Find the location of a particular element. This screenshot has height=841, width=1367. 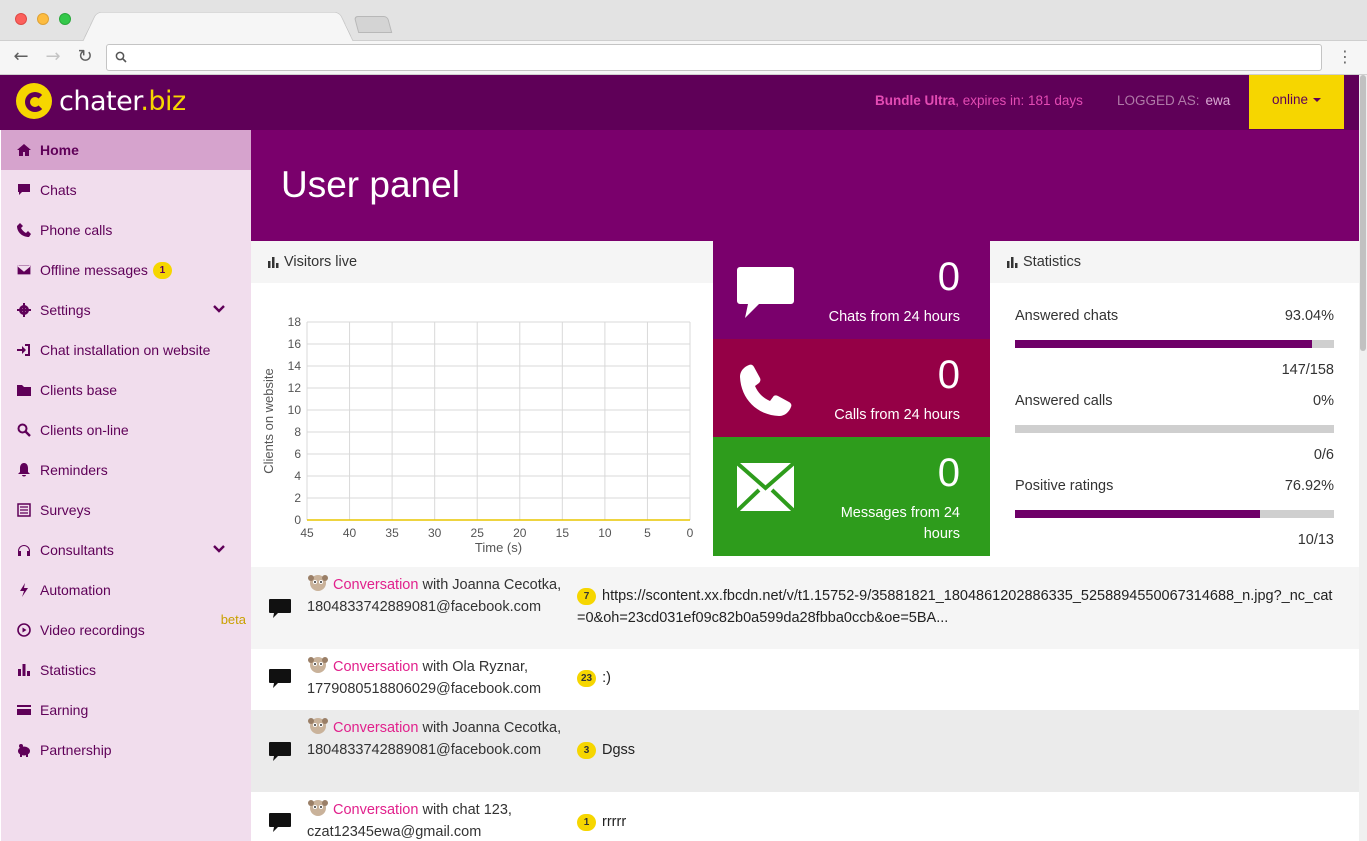

y-tick-label: 18 is located at coordinates (295, 322).